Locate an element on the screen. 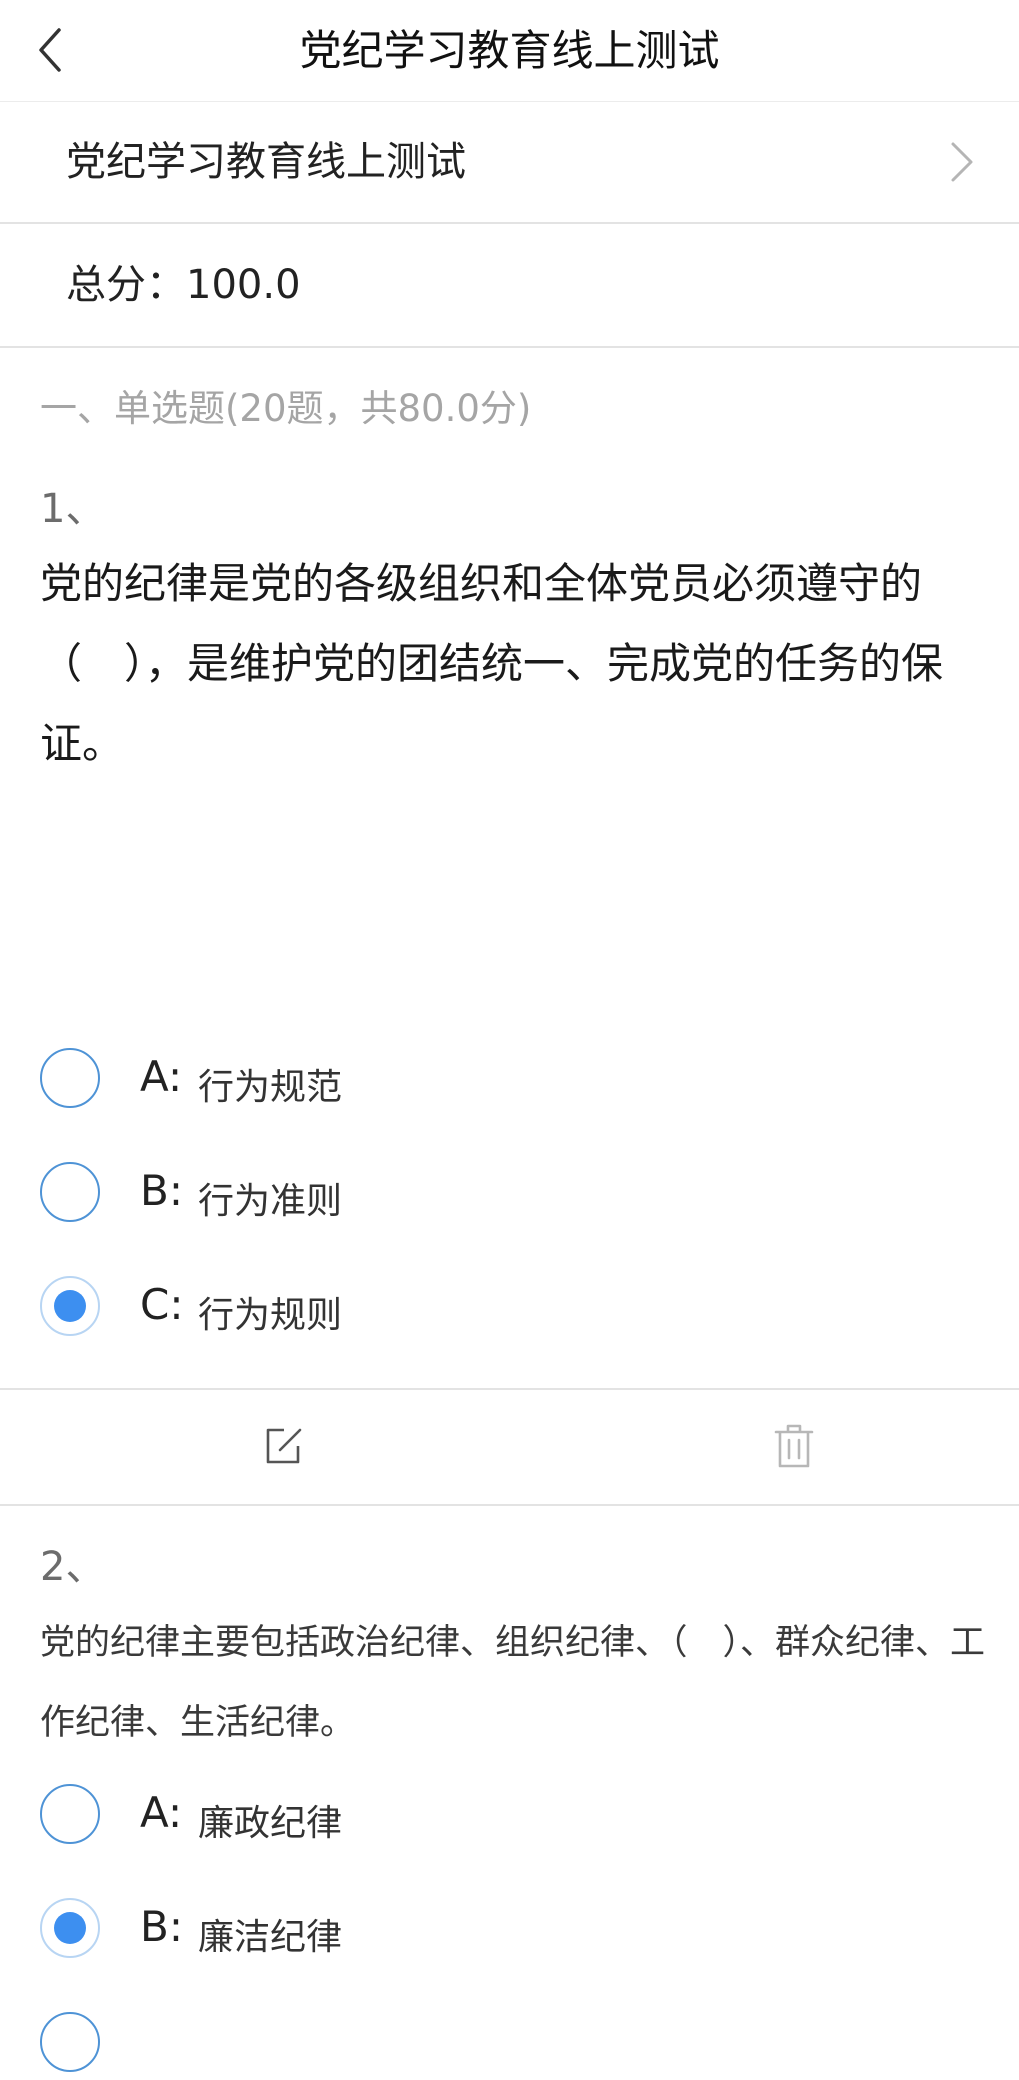 The width and height of the screenshot is (1019, 2080). option-b: B: 廉洁纪律 is located at coordinates (490, 1930).